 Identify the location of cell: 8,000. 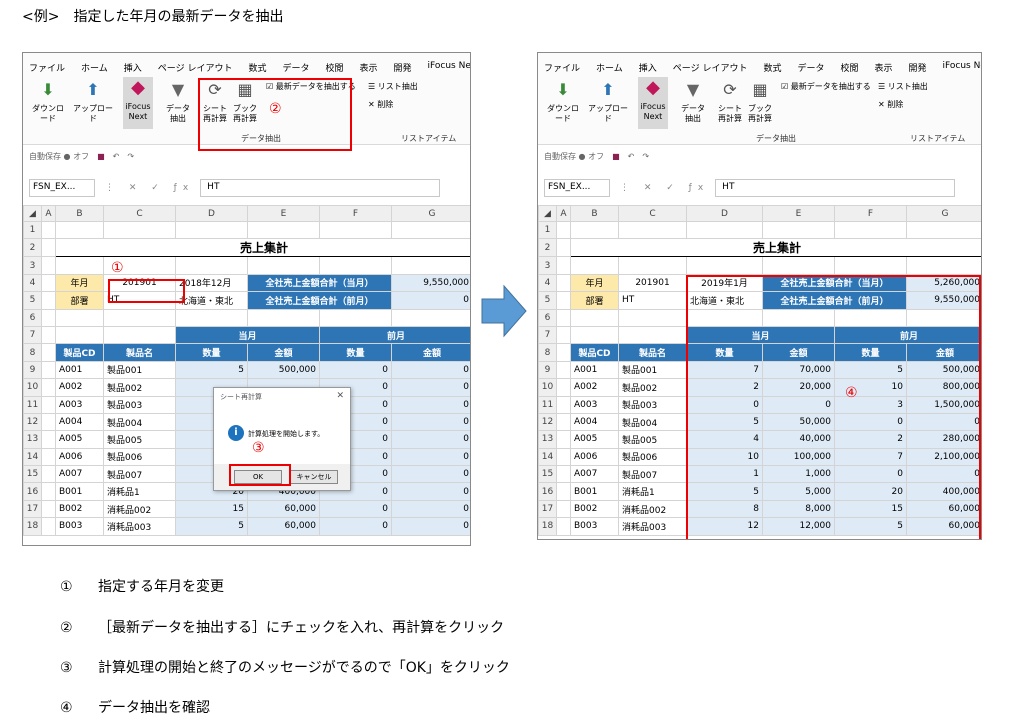
(798, 509).